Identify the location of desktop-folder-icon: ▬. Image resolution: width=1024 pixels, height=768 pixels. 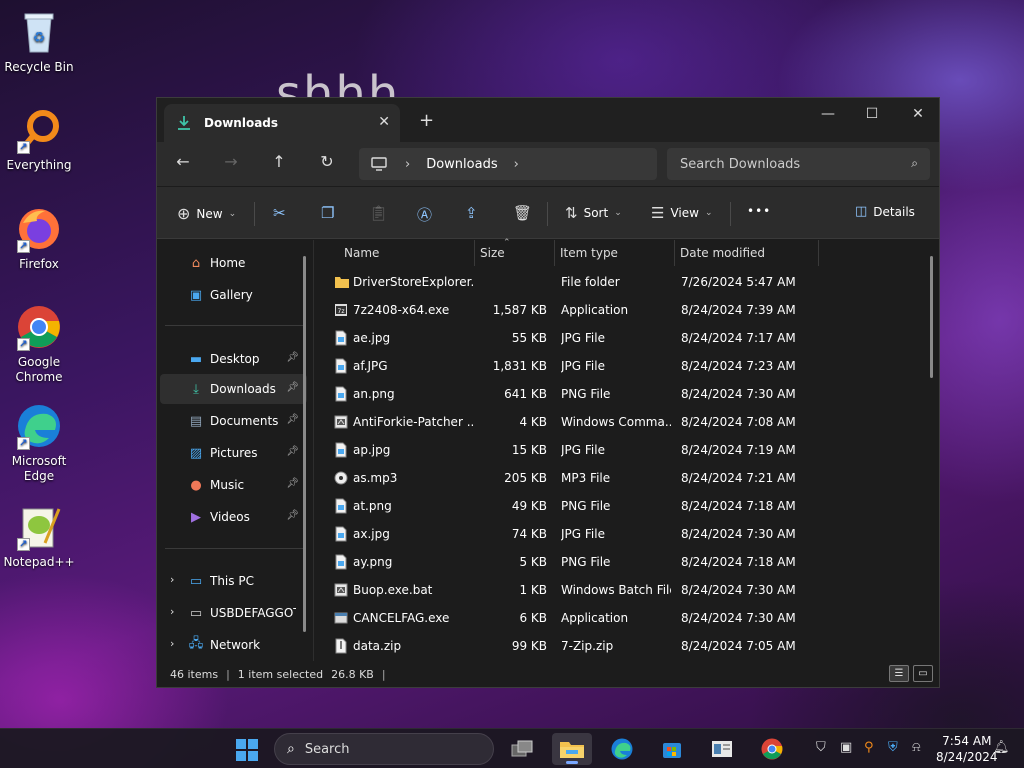
(196, 359).